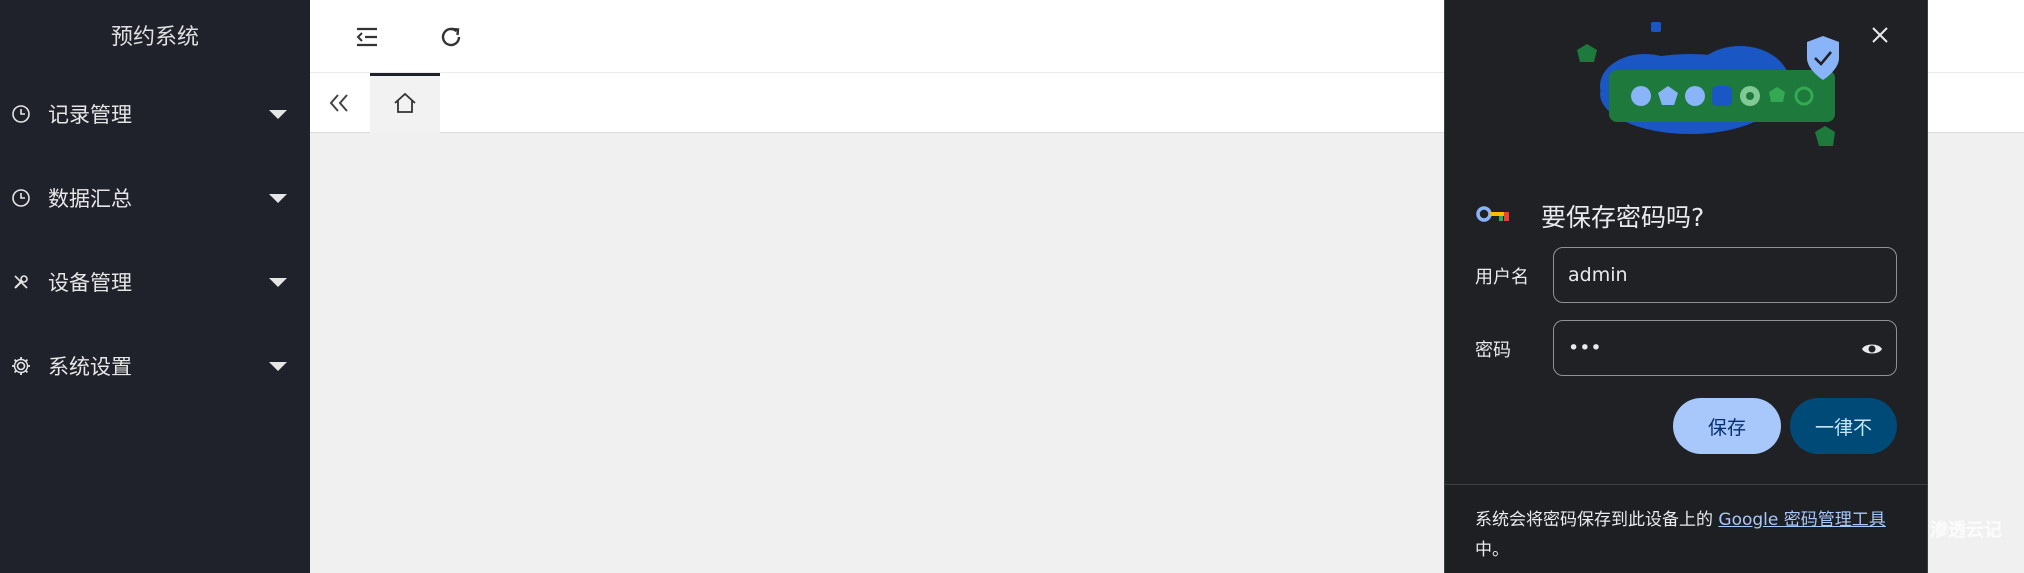 The width and height of the screenshot is (2024, 573). I want to click on password-manager-link: Google 密码管理工具, so click(1801, 520).